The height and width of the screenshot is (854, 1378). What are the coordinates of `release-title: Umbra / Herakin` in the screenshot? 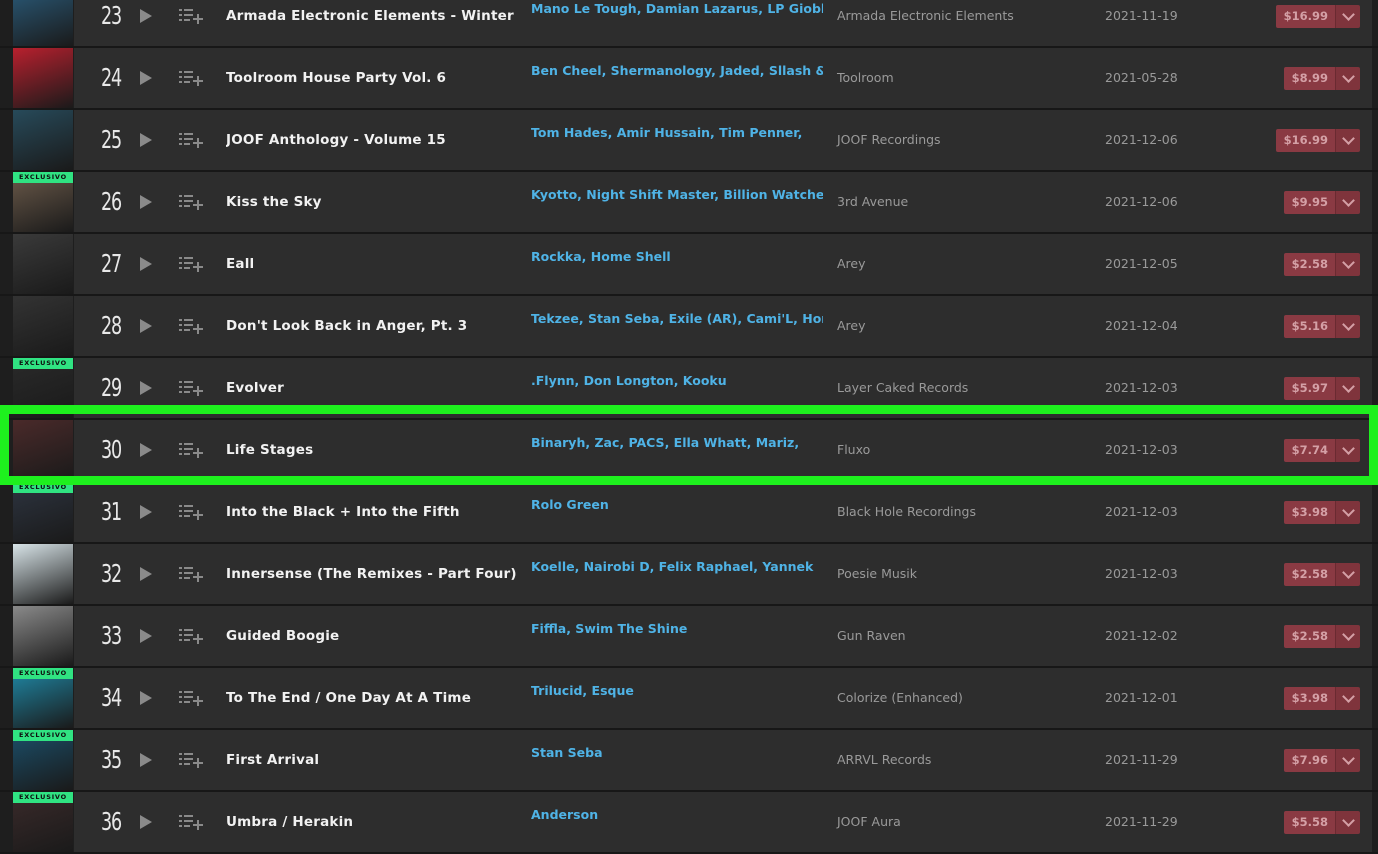 It's located at (371, 822).